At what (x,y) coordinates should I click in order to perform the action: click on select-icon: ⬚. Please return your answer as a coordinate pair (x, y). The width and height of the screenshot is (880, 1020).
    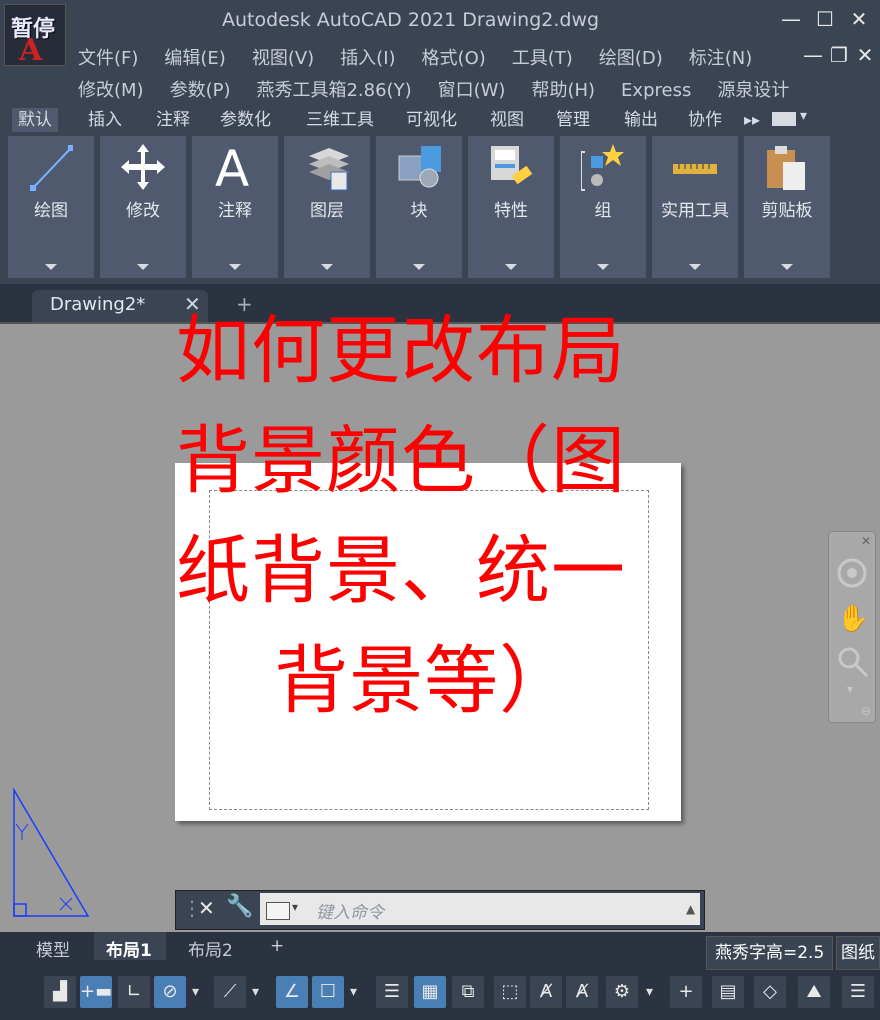
    Looking at the image, I should click on (510, 992).